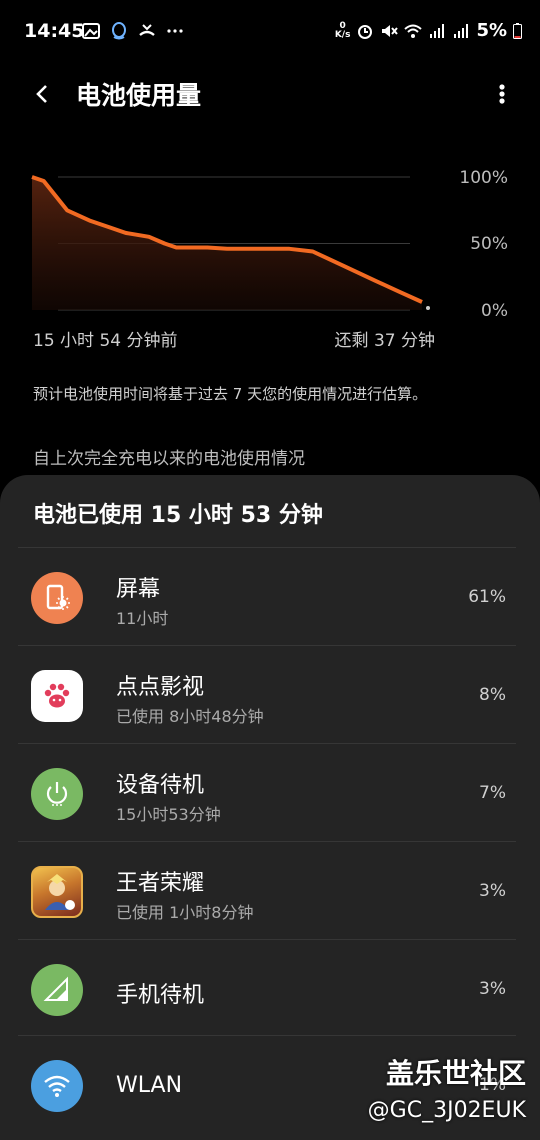  Describe the element at coordinates (190, 716) in the screenshot. I see `app-usage-time: 已使用 8小时48分钟` at that location.